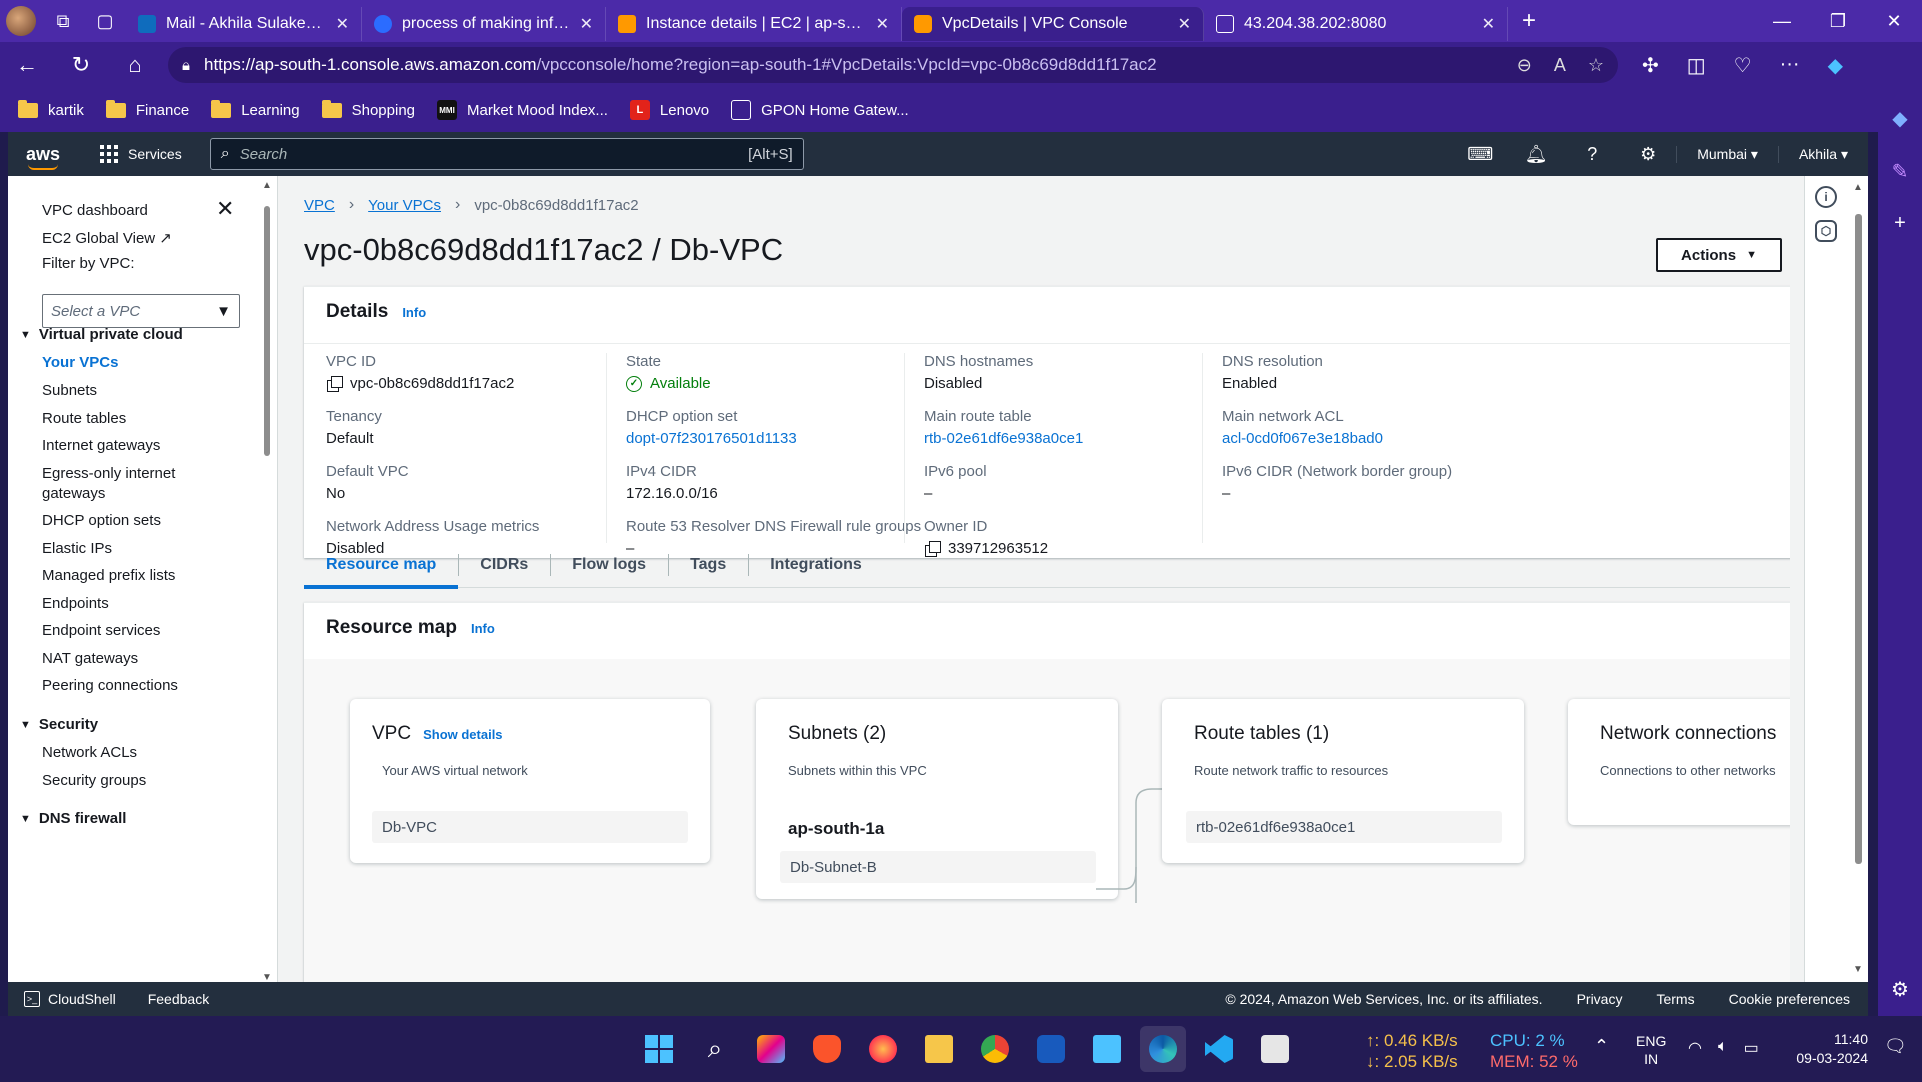 This screenshot has height=1082, width=1922. I want to click on sidebar-settings-icon: ⚙, so click(1900, 989).